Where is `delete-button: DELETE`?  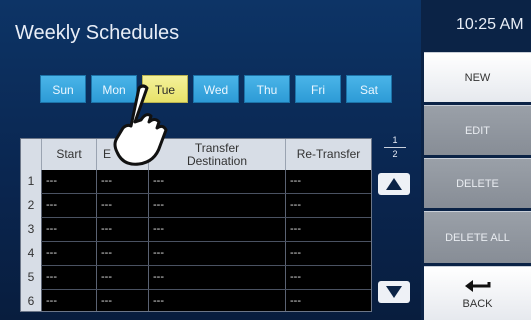
delete-button: DELETE is located at coordinates (477, 183).